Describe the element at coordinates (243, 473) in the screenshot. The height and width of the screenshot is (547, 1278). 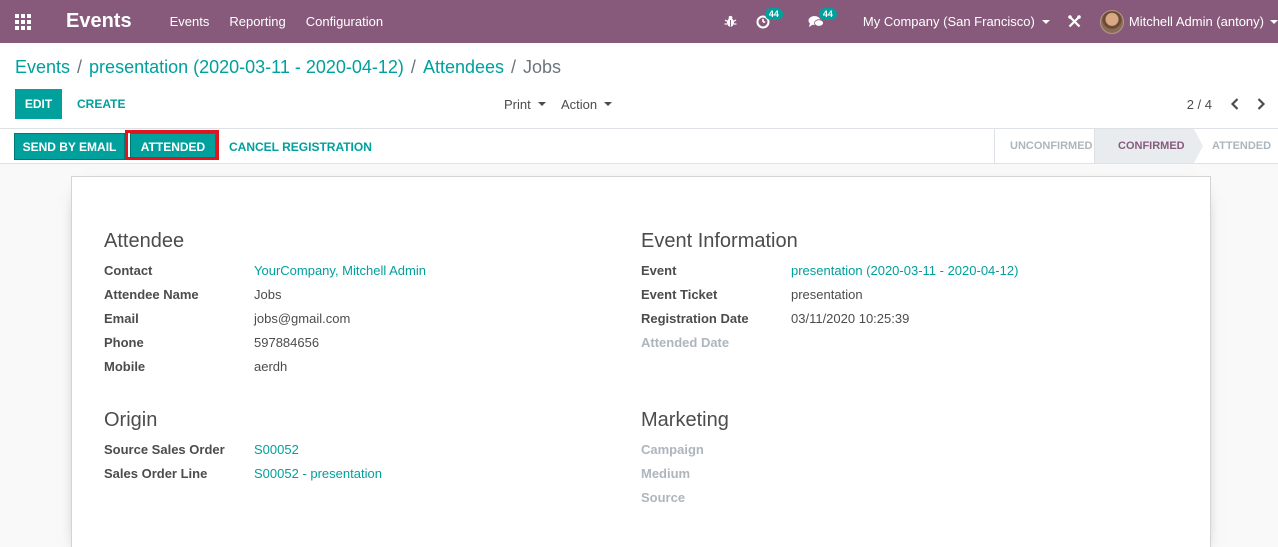
I see `field-sales-order-line: Sales Order Line S00052 - presentation` at that location.